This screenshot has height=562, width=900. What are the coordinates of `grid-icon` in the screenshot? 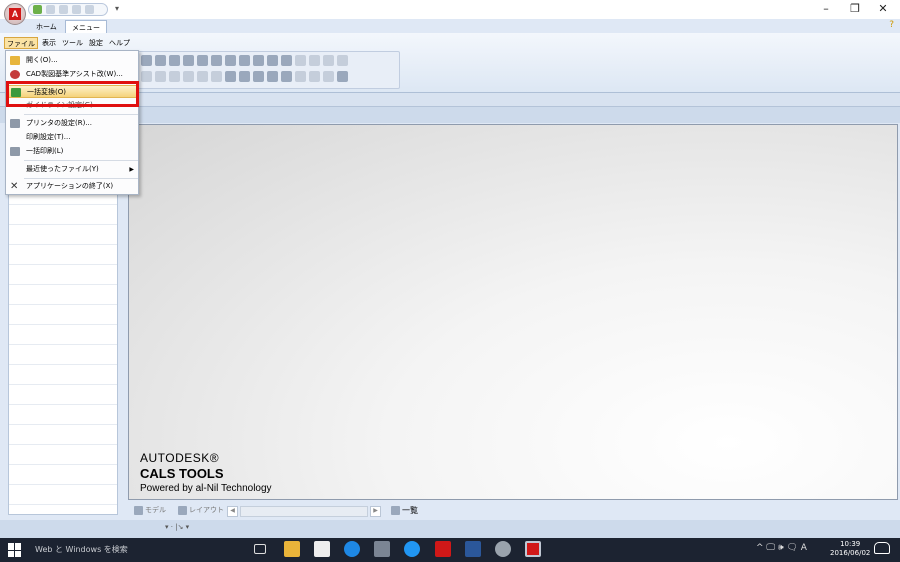 It's located at (146, 76).